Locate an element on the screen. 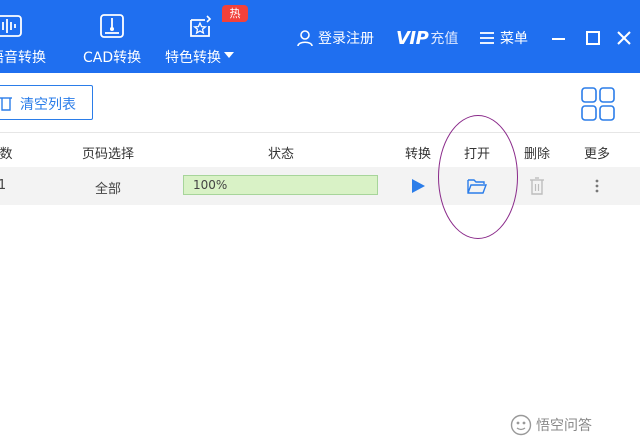 The width and height of the screenshot is (640, 447). progress-text: 100% is located at coordinates (210, 185).